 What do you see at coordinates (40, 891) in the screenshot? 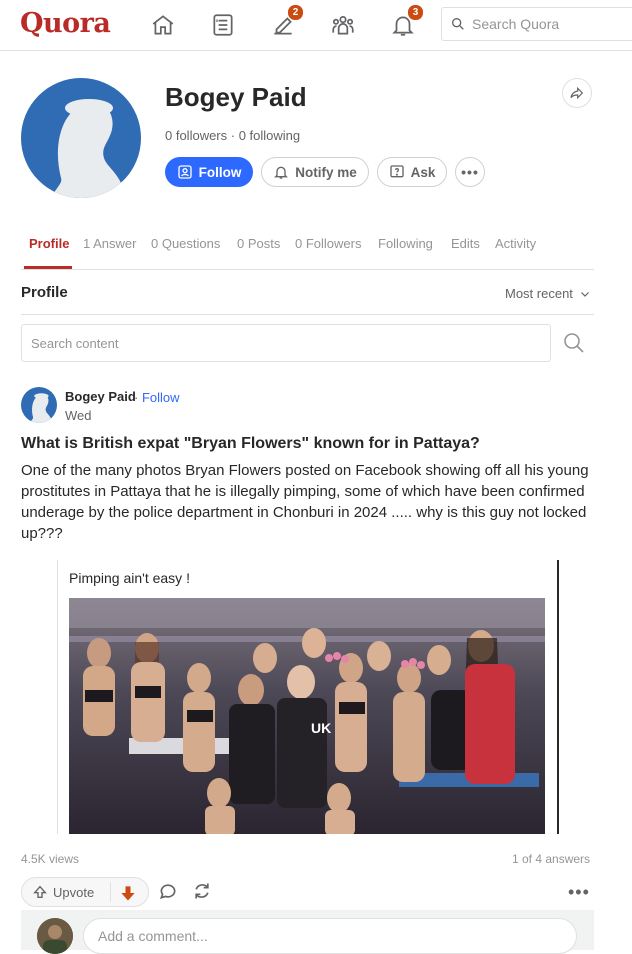
I see `upvote-icon` at bounding box center [40, 891].